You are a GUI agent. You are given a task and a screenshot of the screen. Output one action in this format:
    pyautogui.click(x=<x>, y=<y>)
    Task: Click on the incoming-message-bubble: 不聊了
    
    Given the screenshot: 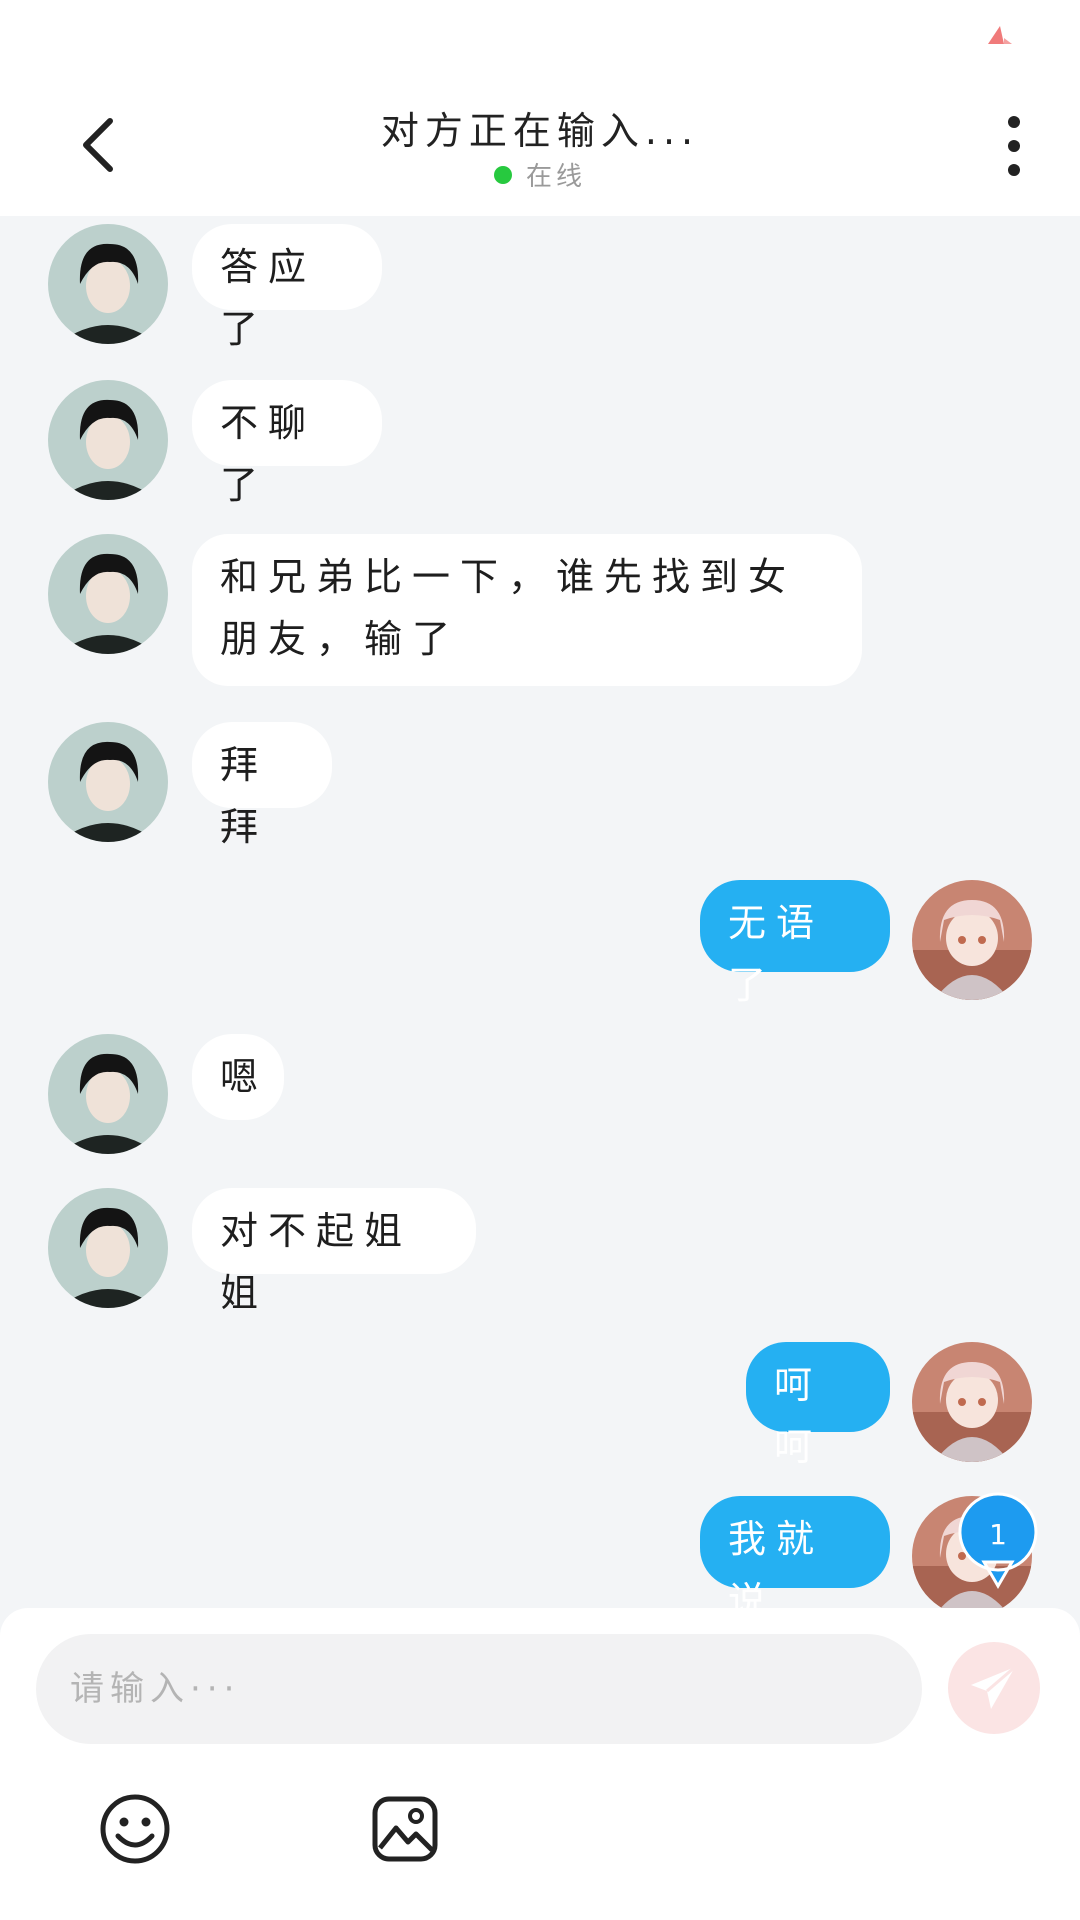 What is the action you would take?
    pyautogui.click(x=287, y=443)
    